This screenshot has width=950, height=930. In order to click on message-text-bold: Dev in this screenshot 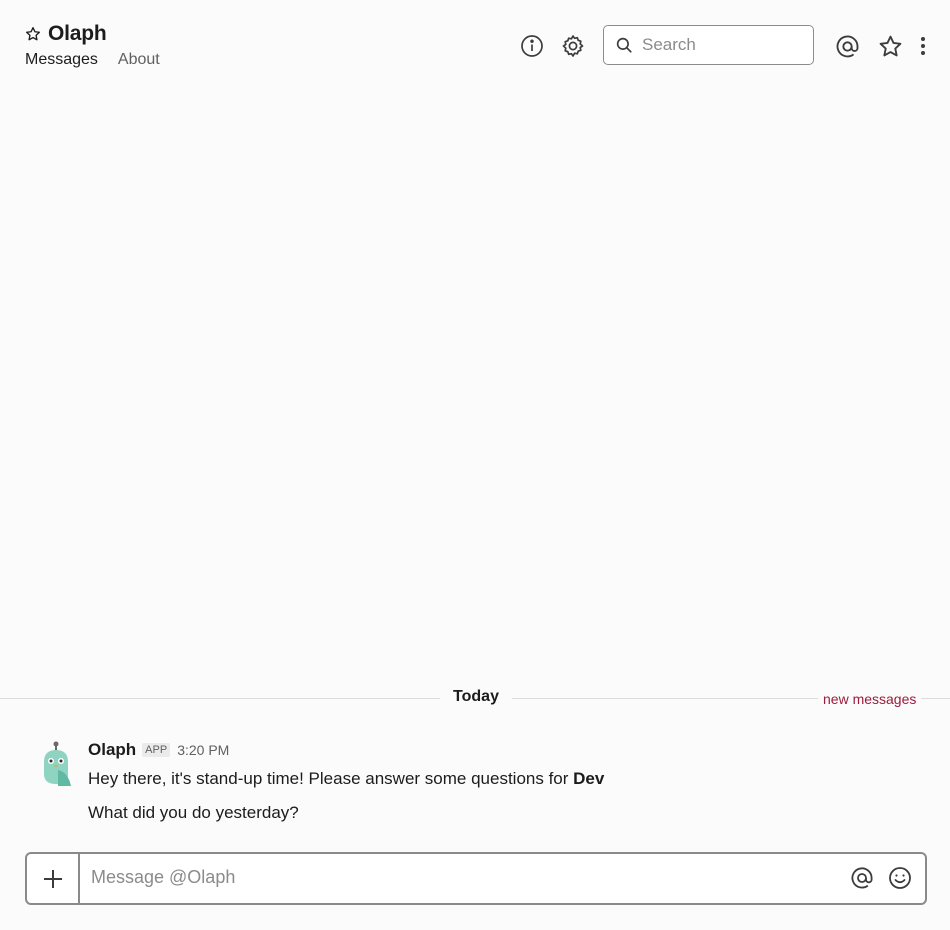, I will do `click(589, 778)`.